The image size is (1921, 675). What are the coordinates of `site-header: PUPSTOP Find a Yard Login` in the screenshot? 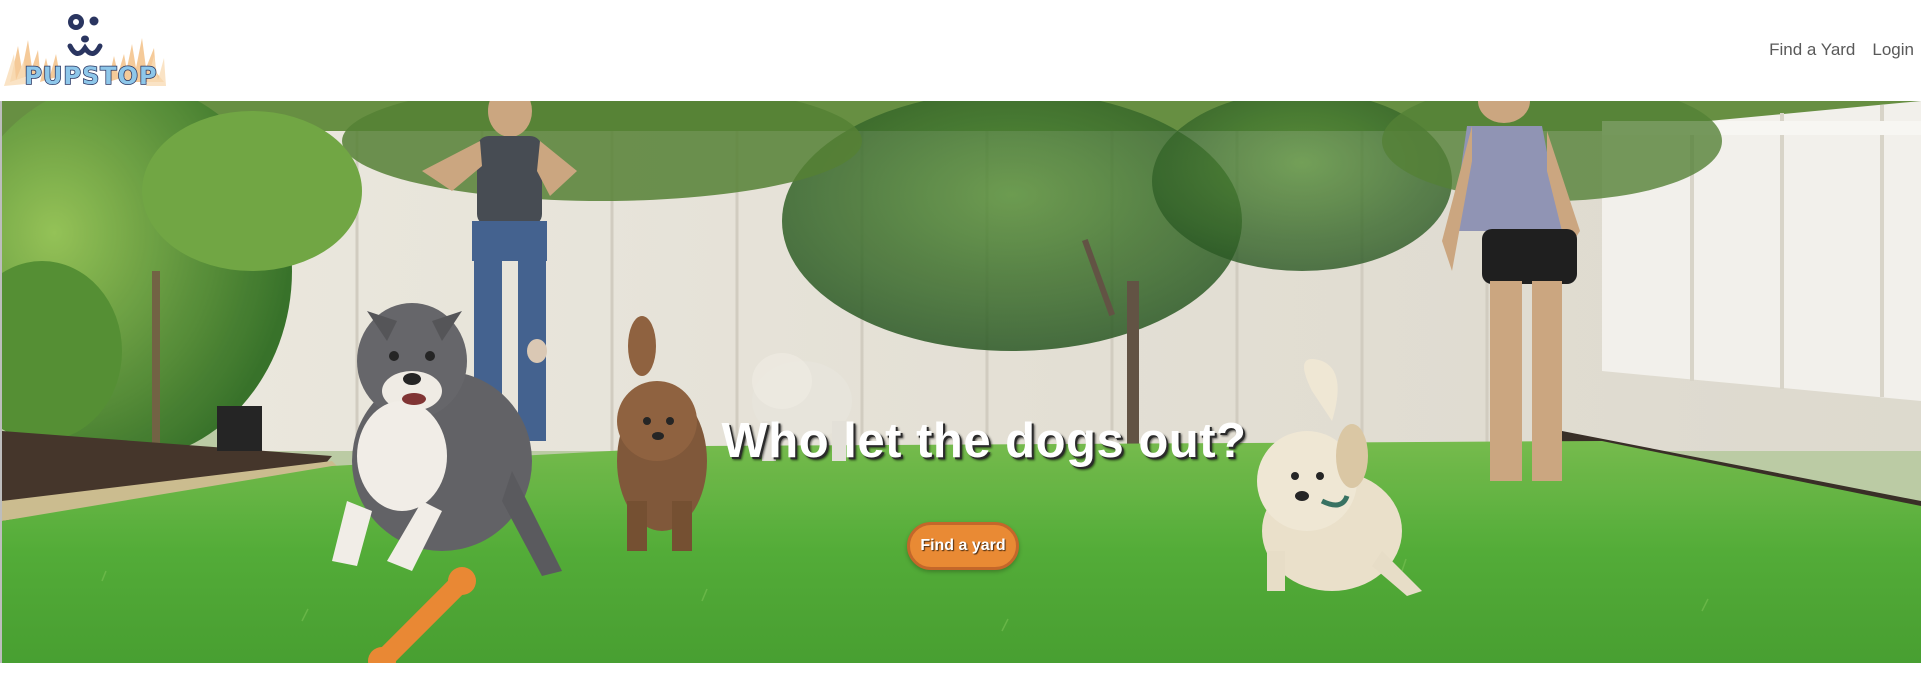 It's located at (960, 50).